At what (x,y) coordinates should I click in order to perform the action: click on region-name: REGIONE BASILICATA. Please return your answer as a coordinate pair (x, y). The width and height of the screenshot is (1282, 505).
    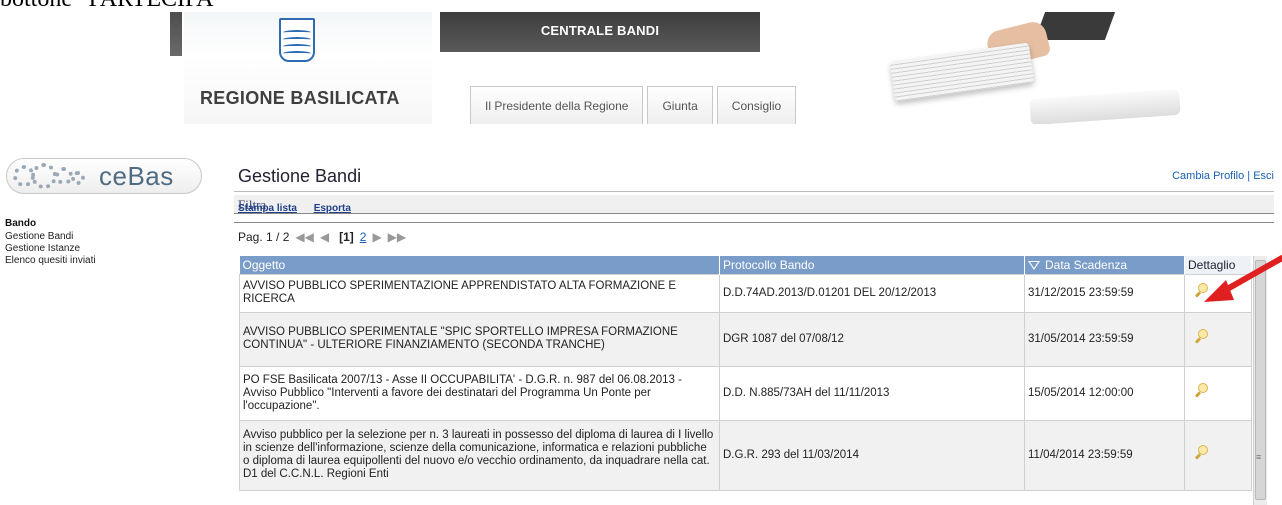
    Looking at the image, I should click on (300, 98).